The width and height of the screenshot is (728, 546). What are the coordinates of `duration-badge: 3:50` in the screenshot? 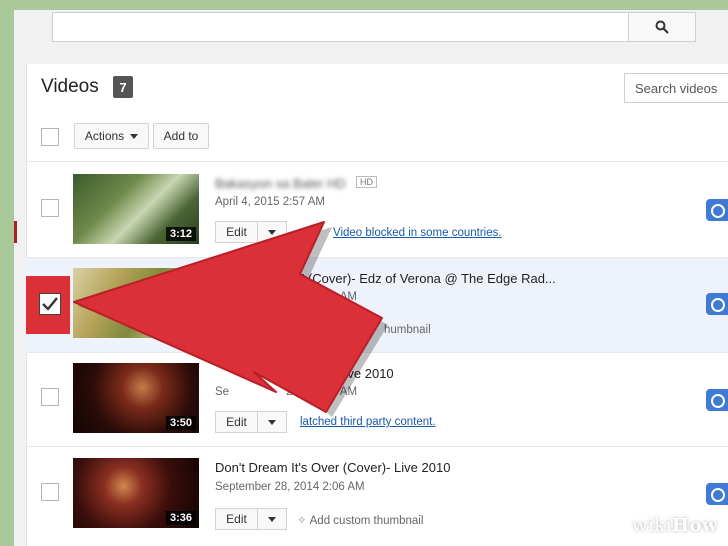 It's located at (180, 423).